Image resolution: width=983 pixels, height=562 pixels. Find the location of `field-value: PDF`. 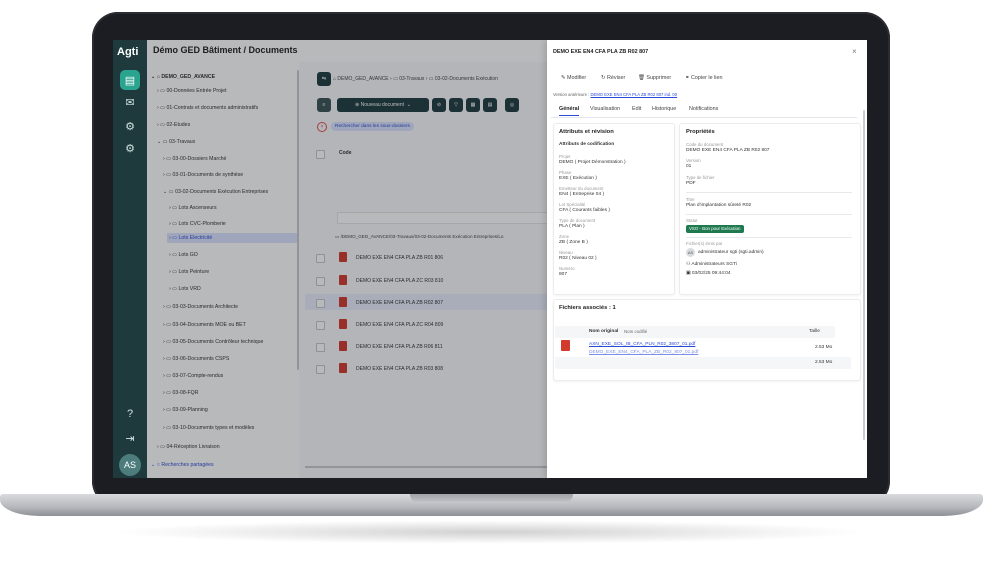

field-value: PDF is located at coordinates (691, 183).